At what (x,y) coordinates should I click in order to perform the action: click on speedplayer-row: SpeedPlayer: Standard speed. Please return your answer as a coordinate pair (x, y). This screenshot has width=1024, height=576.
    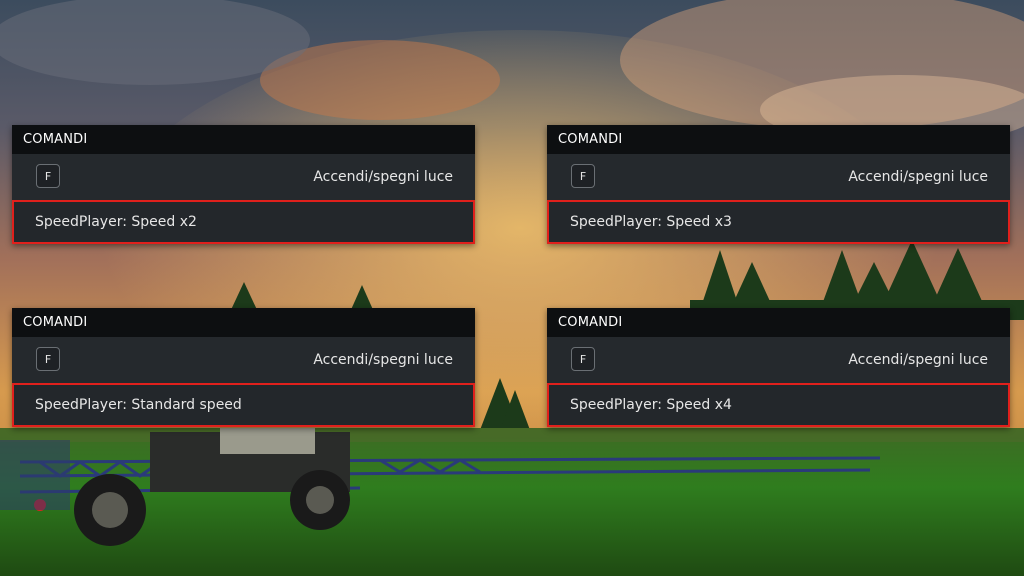
    Looking at the image, I should click on (243, 405).